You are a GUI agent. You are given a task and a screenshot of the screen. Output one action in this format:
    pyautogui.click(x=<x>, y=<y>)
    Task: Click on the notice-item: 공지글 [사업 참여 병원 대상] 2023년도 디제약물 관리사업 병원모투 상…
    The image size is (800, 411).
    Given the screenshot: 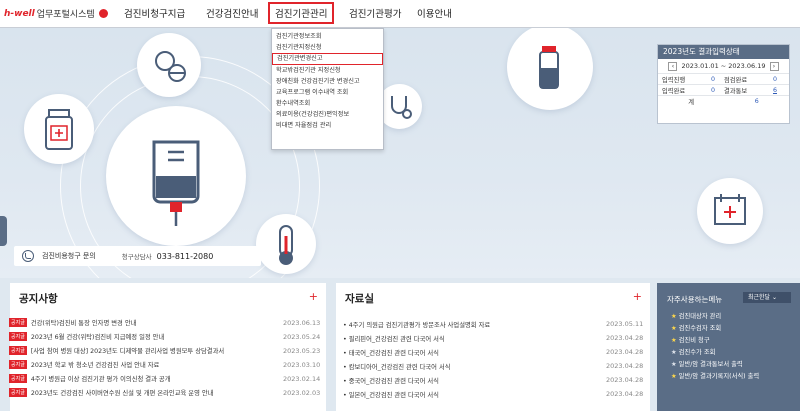 What is the action you would take?
    pyautogui.click(x=116, y=350)
    